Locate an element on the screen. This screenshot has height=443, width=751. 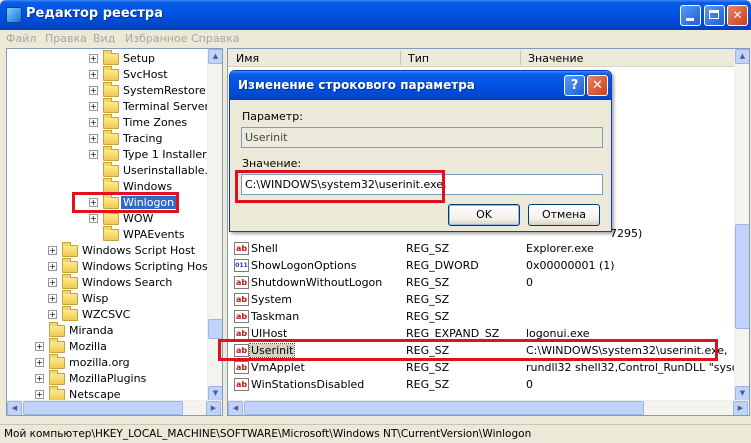
tree-item: + Type 1 Installer is located at coordinates (107, 154).